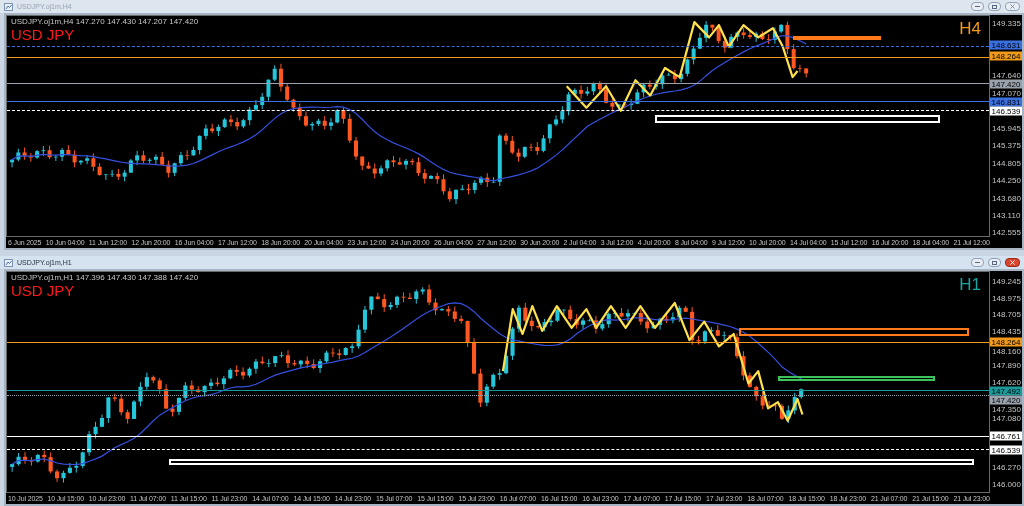  I want to click on price-tag: 146.761, so click(1006, 436).